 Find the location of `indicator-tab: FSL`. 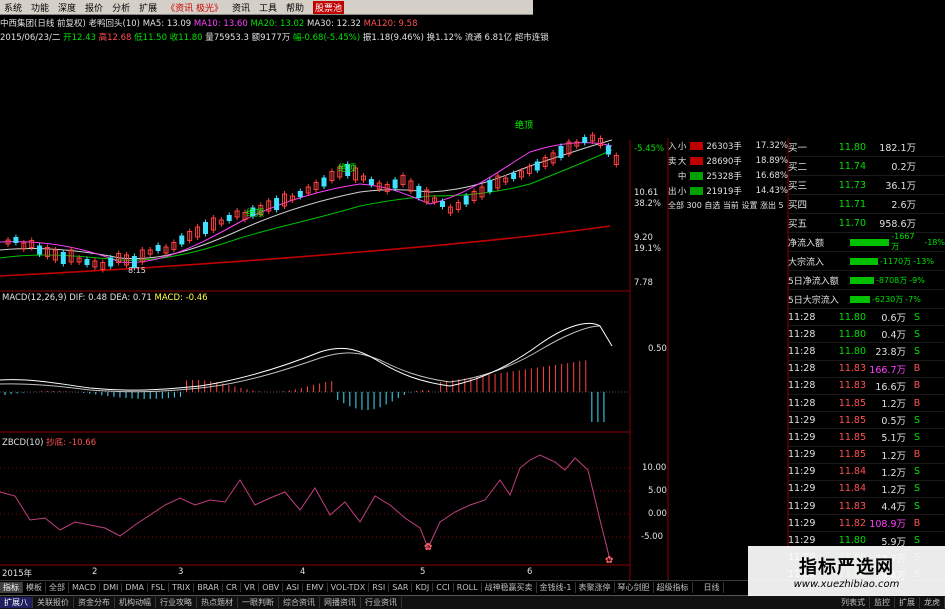

indicator-tab: FSL is located at coordinates (158, 587).